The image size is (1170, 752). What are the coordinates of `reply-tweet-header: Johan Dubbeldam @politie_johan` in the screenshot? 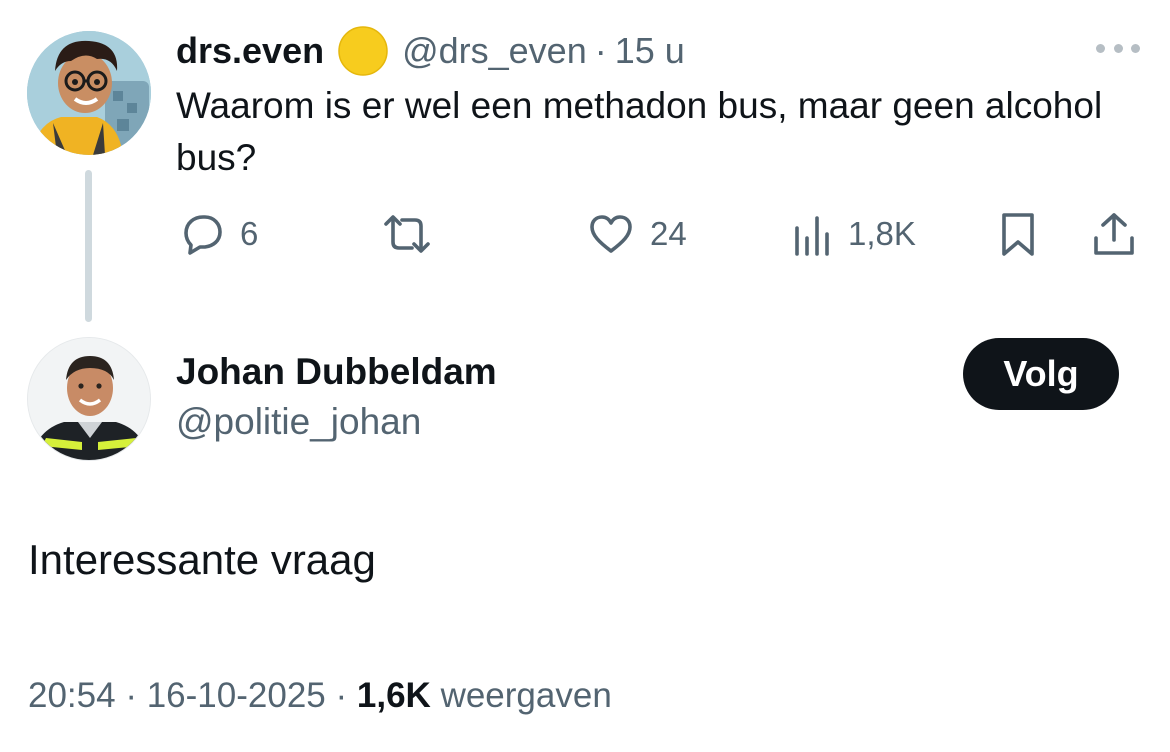 It's located at (336, 397).